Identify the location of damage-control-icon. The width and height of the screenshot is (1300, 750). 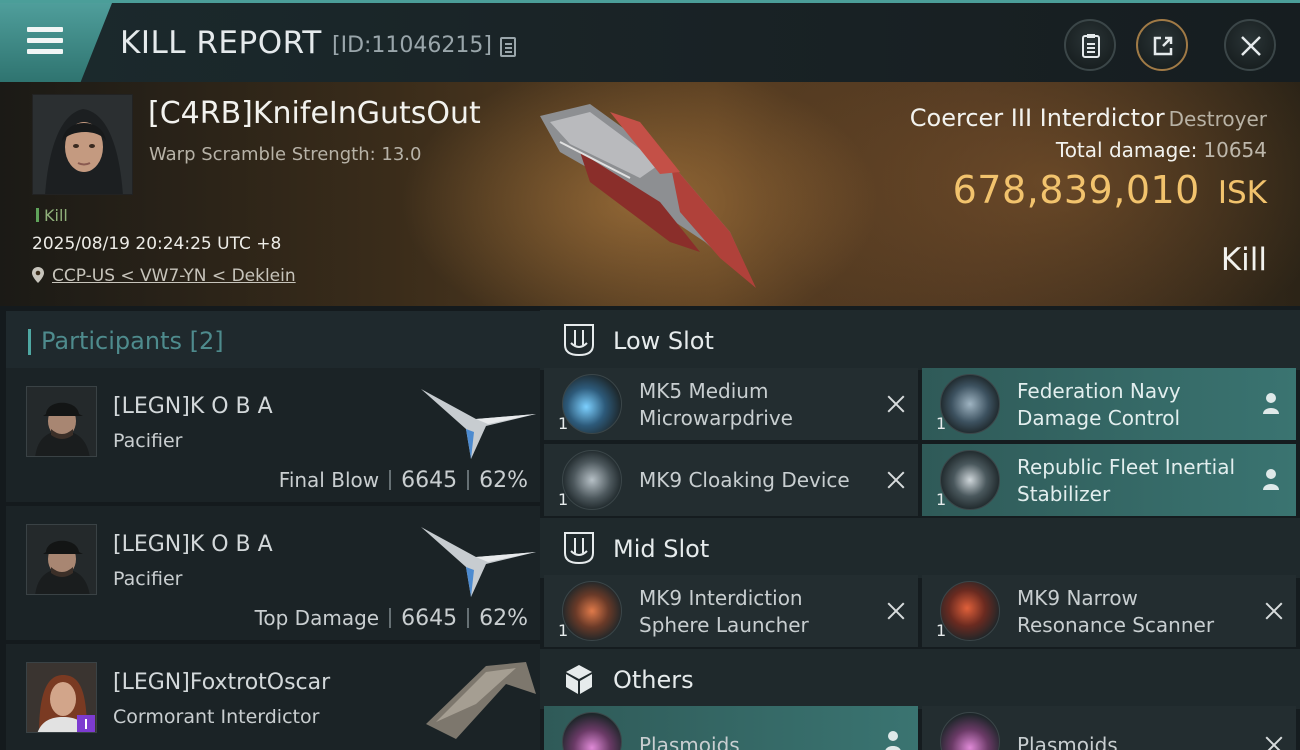
(970, 404).